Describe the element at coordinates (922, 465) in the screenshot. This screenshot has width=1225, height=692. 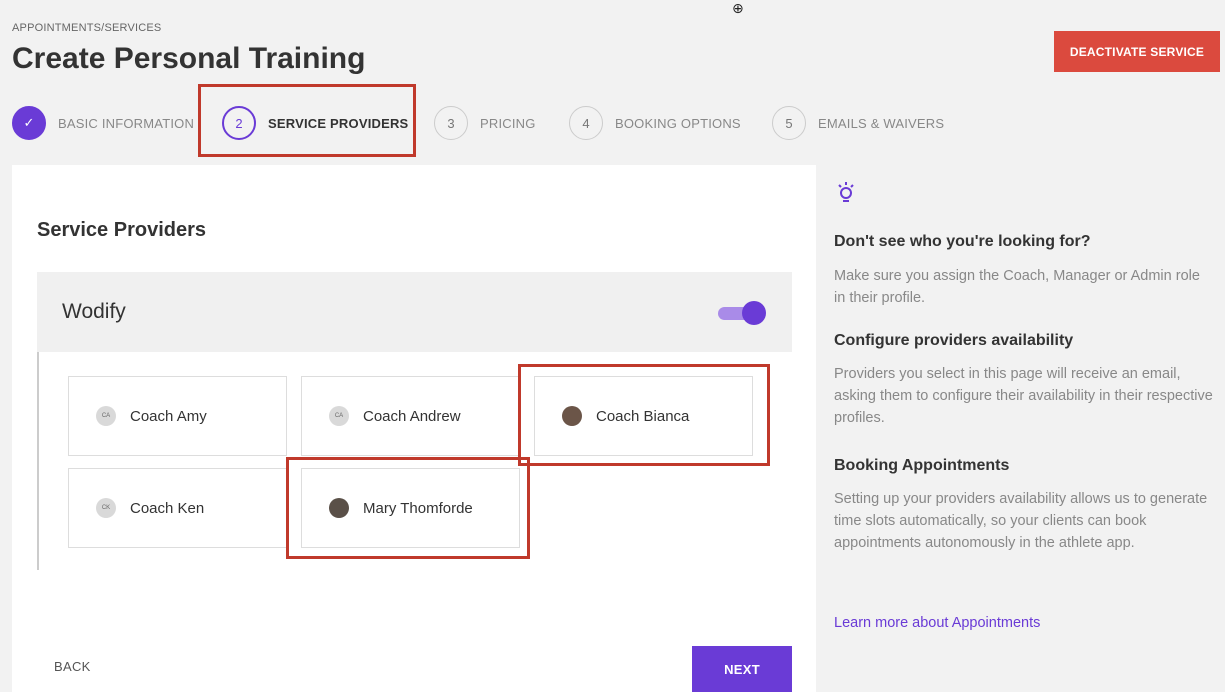
I see `tip-heading: Booking Appointments` at that location.